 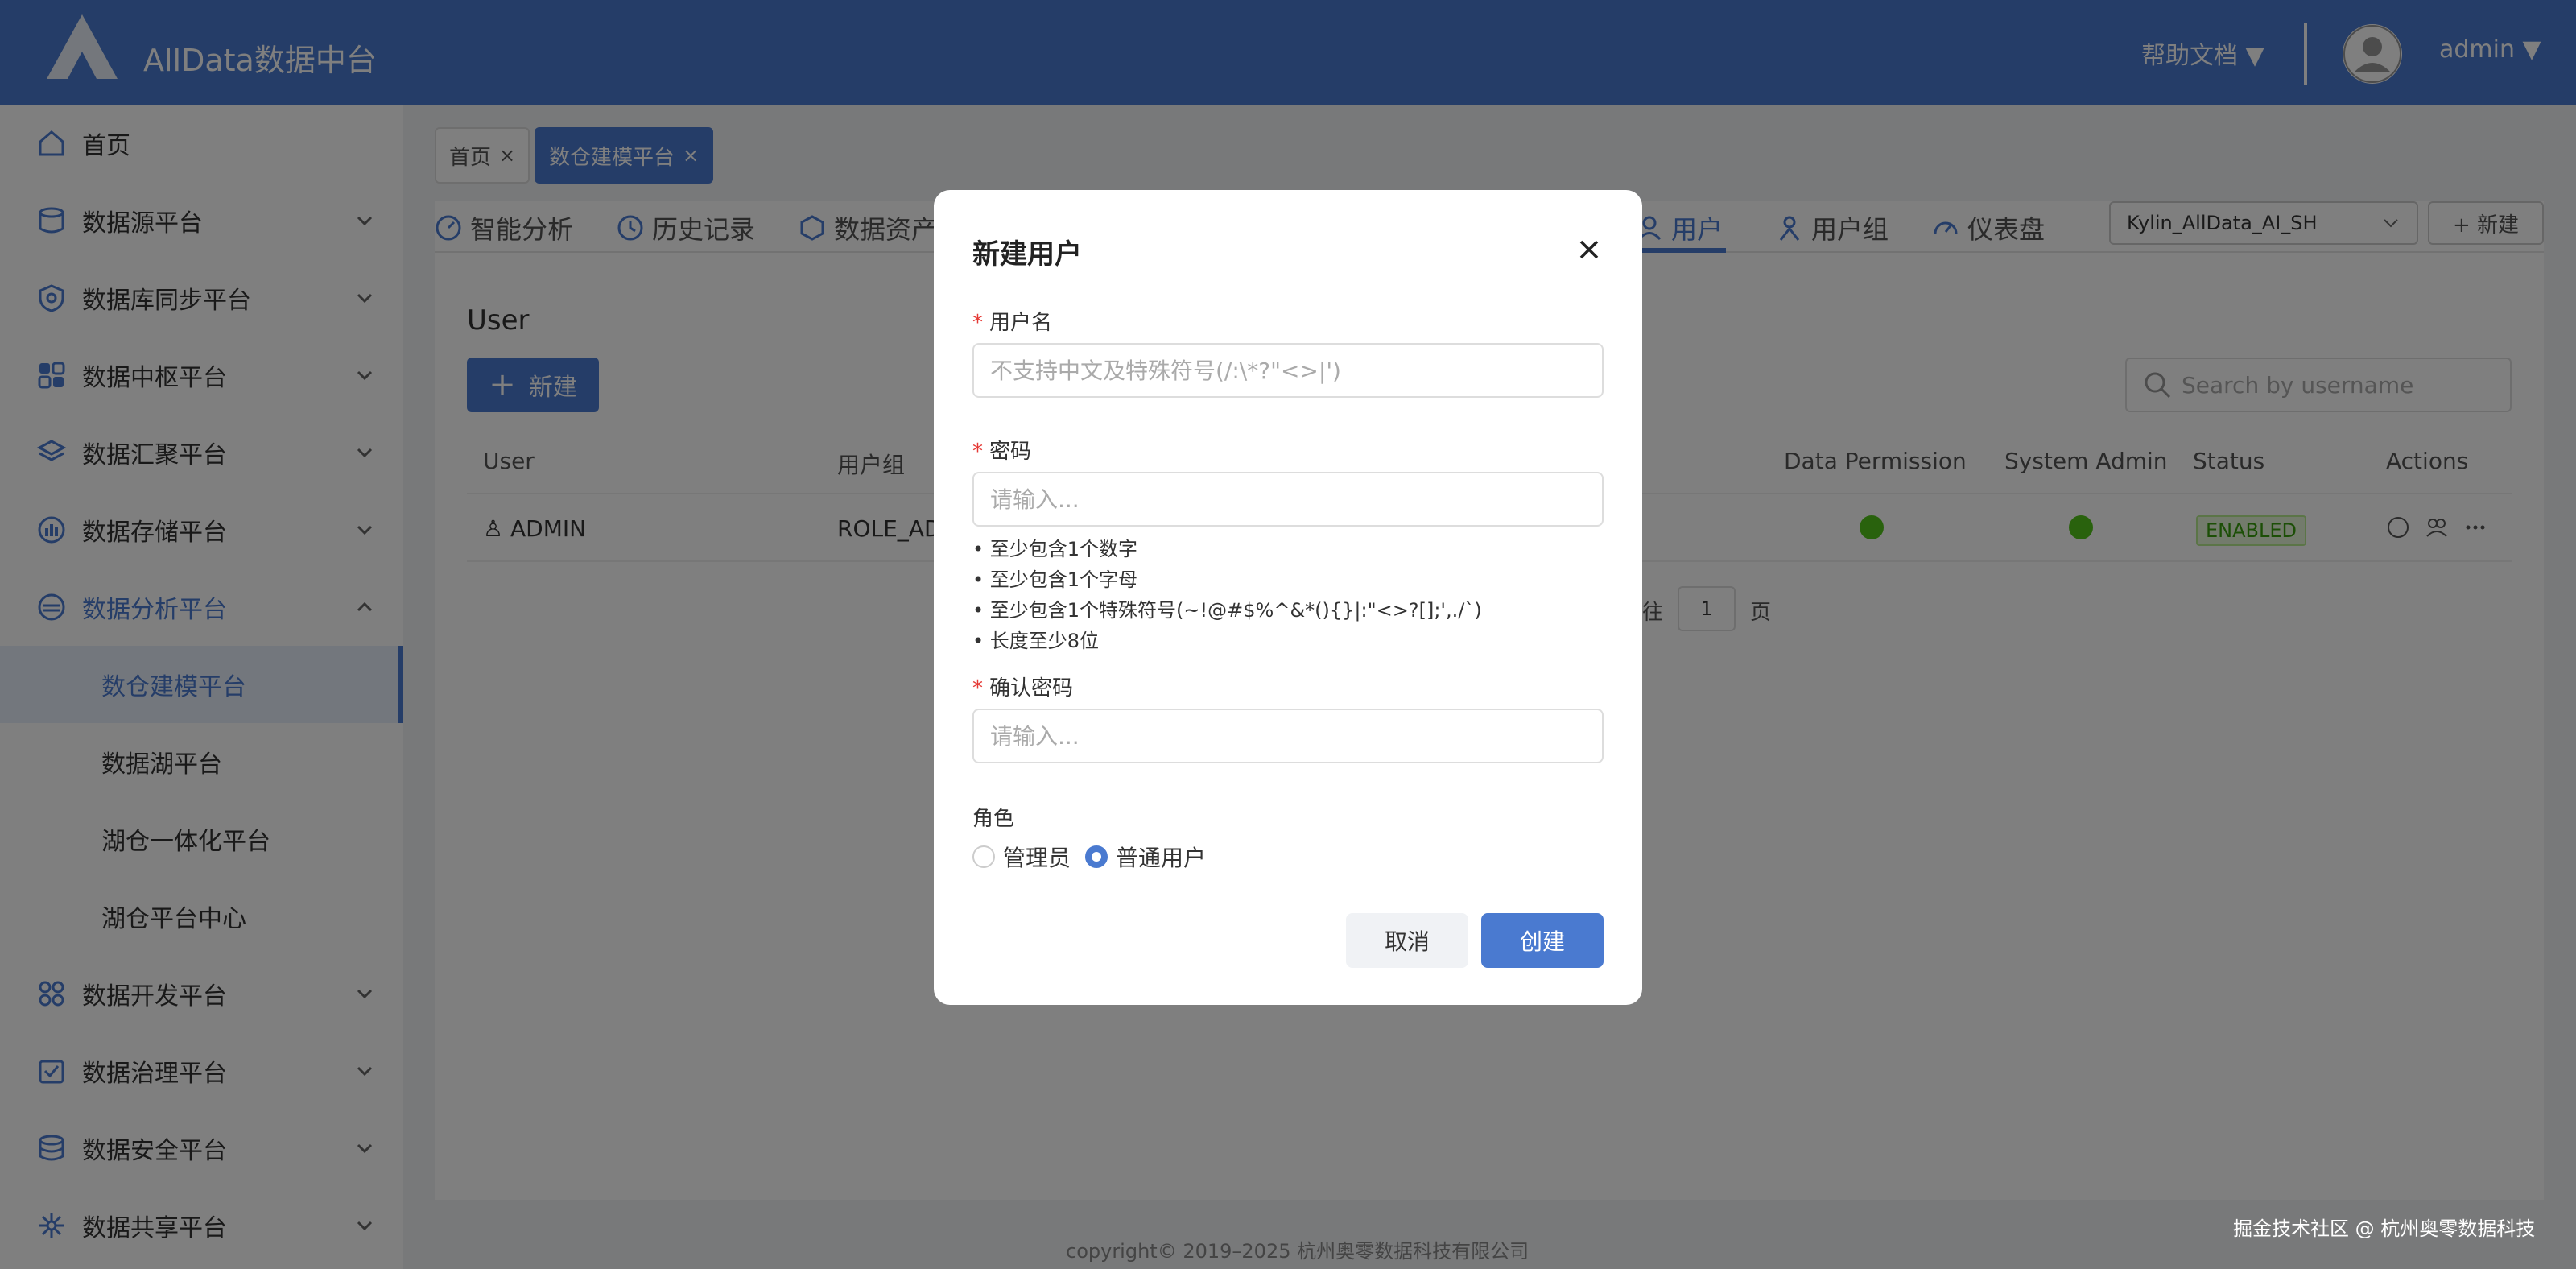 What do you see at coordinates (1055, 549) in the screenshot?
I see `password-hint: • 至少包含1个数字` at bounding box center [1055, 549].